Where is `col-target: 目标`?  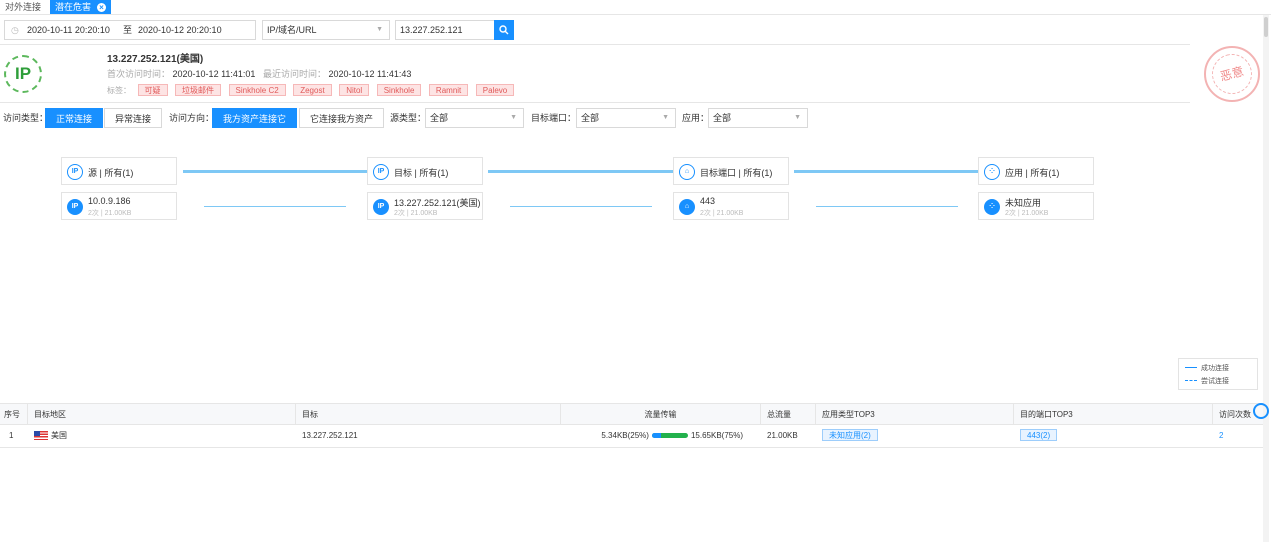 col-target: 目标 is located at coordinates (428, 414).